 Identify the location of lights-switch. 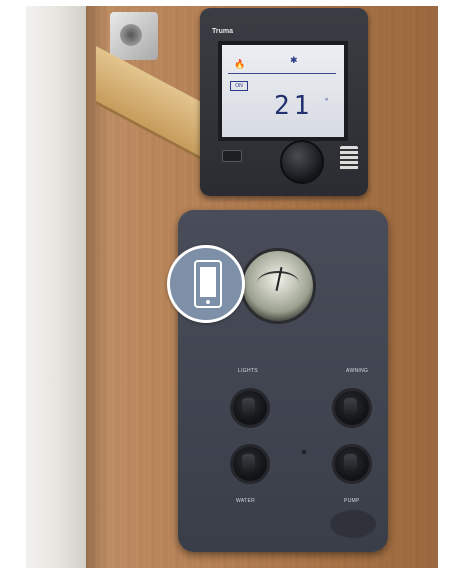
(250, 408).